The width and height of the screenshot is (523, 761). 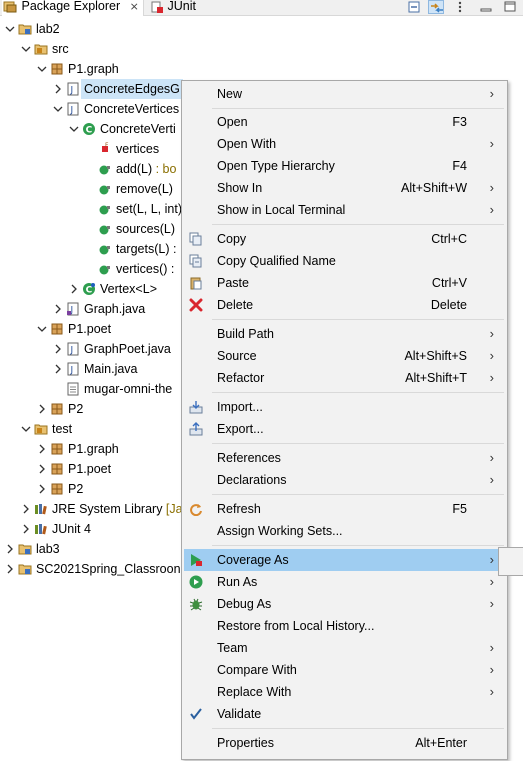 What do you see at coordinates (196, 283) in the screenshot?
I see `paste-icon` at bounding box center [196, 283].